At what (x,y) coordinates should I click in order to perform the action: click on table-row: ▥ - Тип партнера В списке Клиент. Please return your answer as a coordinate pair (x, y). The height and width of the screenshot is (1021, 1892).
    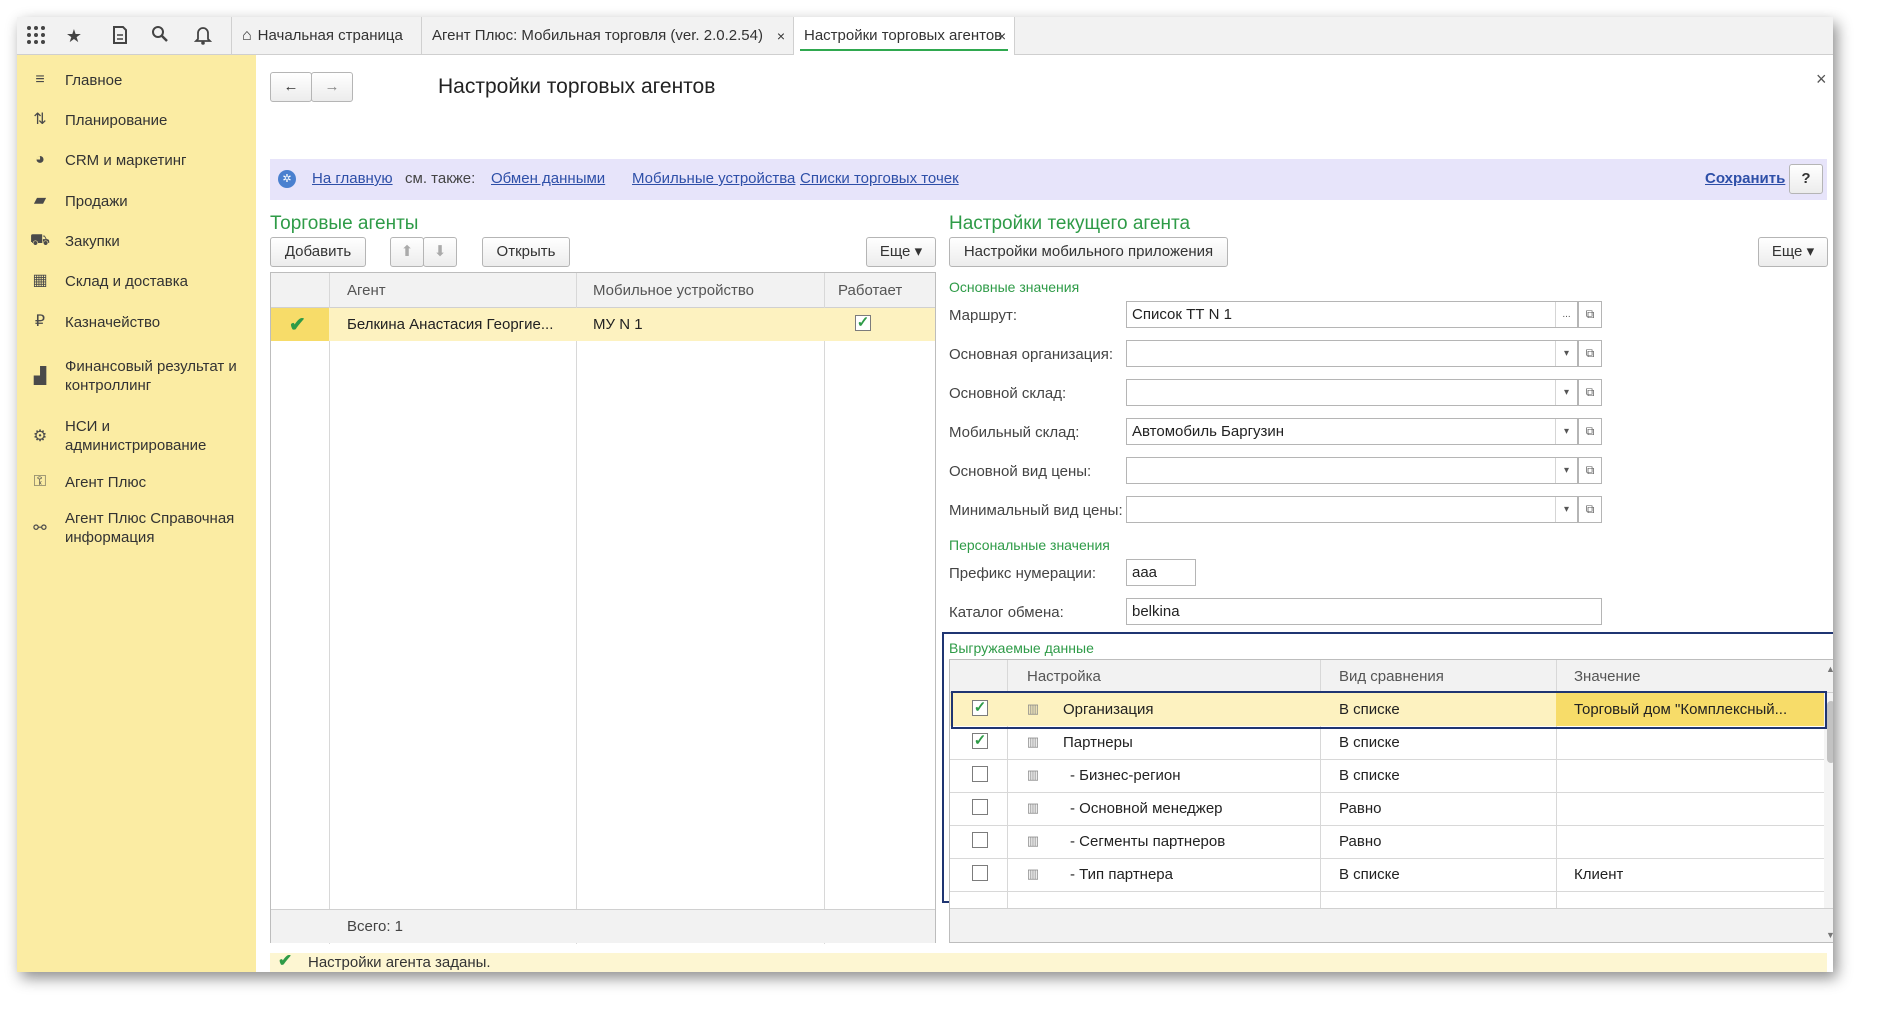
    Looking at the image, I should click on (1387, 874).